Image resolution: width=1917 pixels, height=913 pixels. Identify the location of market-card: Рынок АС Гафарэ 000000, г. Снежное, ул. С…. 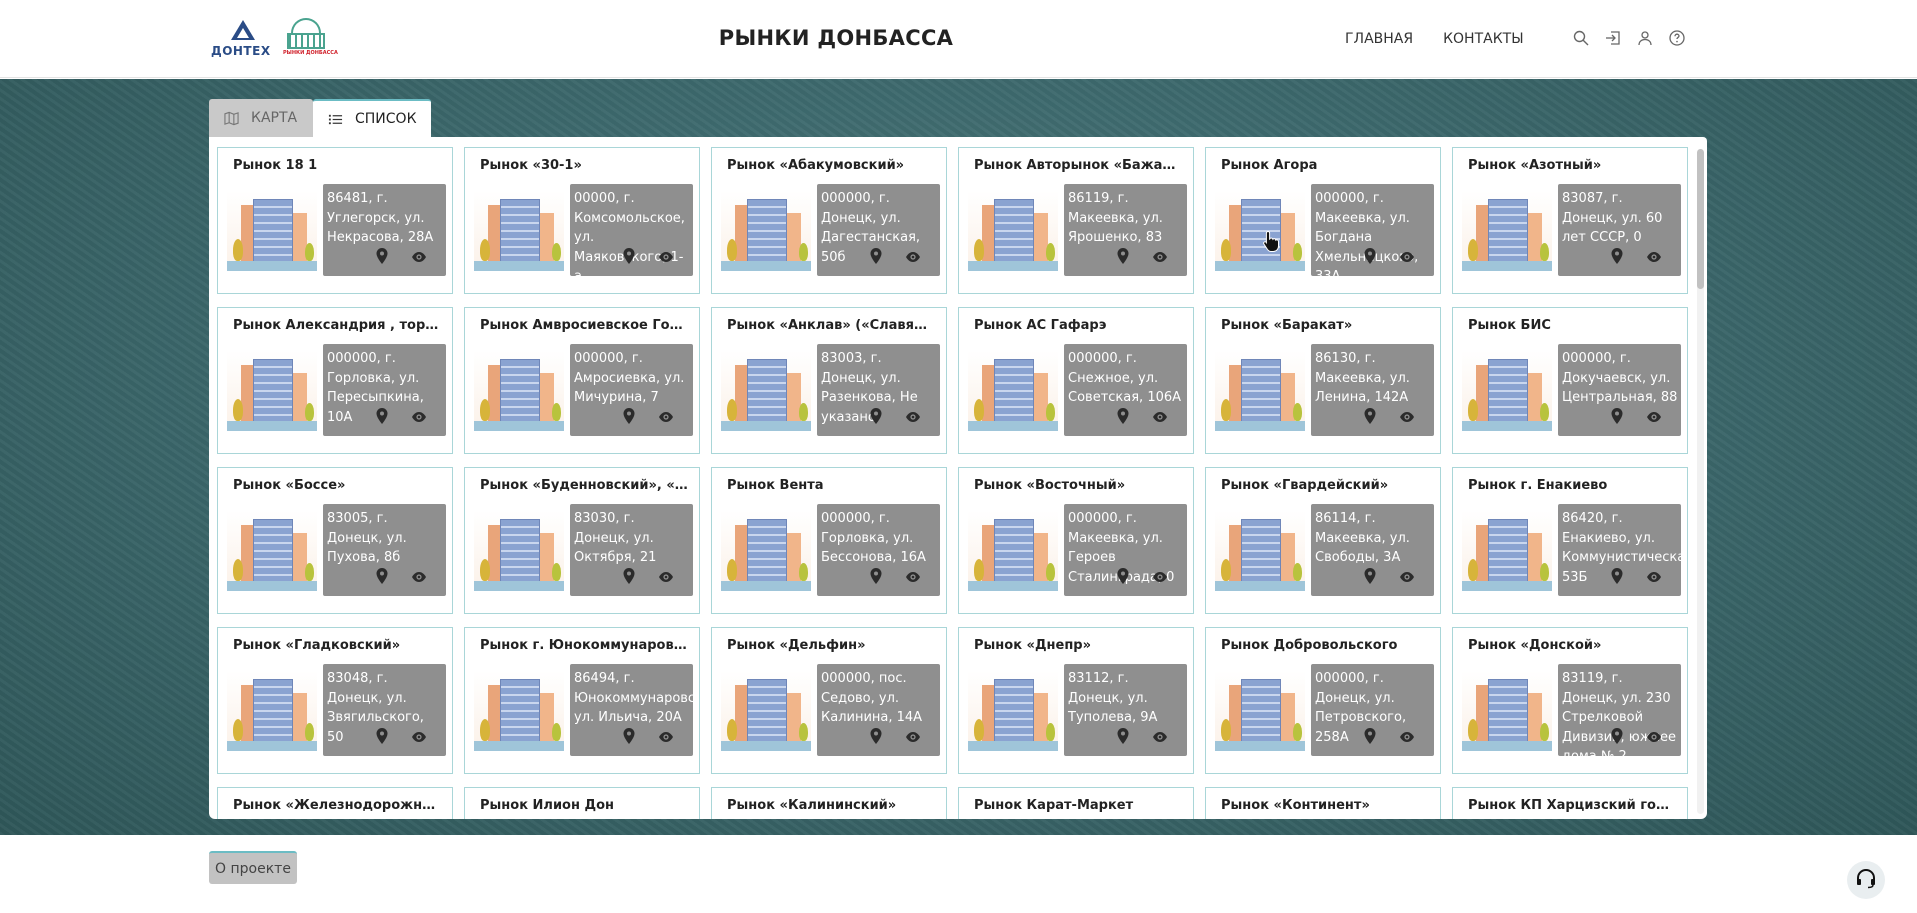
(1076, 380).